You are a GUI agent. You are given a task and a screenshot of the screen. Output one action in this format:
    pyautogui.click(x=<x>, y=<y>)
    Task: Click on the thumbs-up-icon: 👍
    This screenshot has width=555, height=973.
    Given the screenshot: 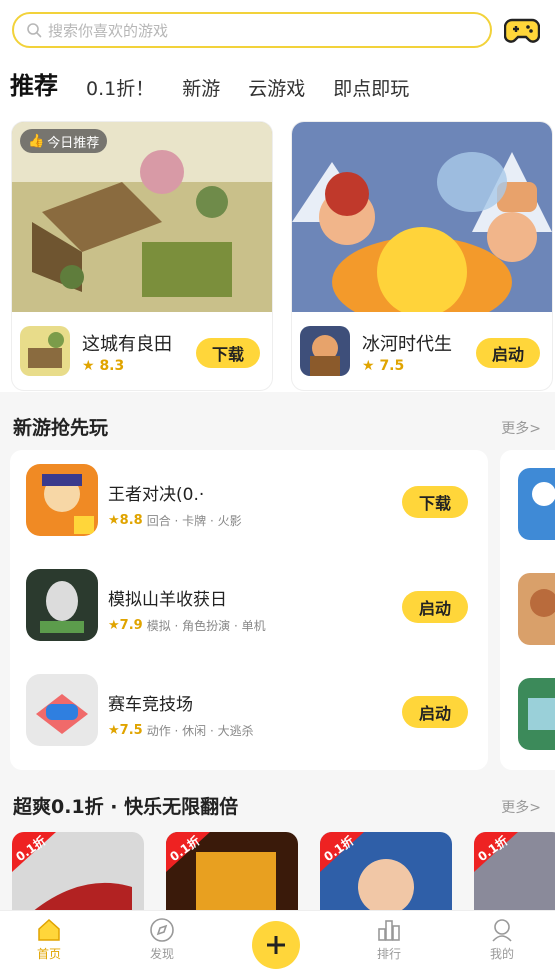 What is the action you would take?
    pyautogui.click(x=36, y=141)
    